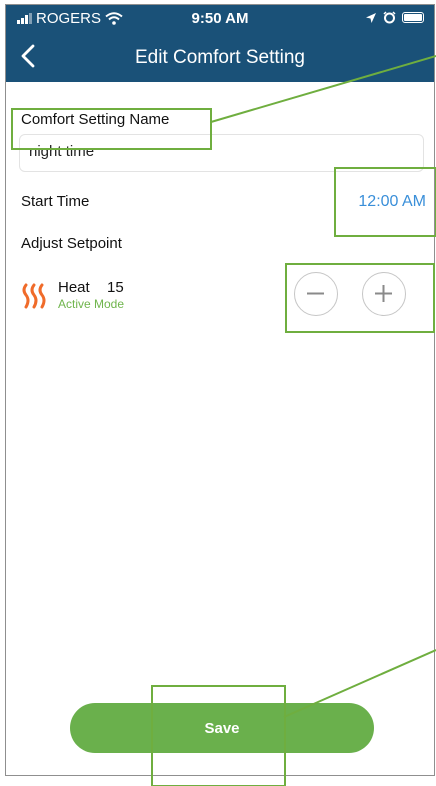 This screenshot has width=436, height=786. I want to click on navigation-bar: Edit Comfort Setting, so click(220, 56).